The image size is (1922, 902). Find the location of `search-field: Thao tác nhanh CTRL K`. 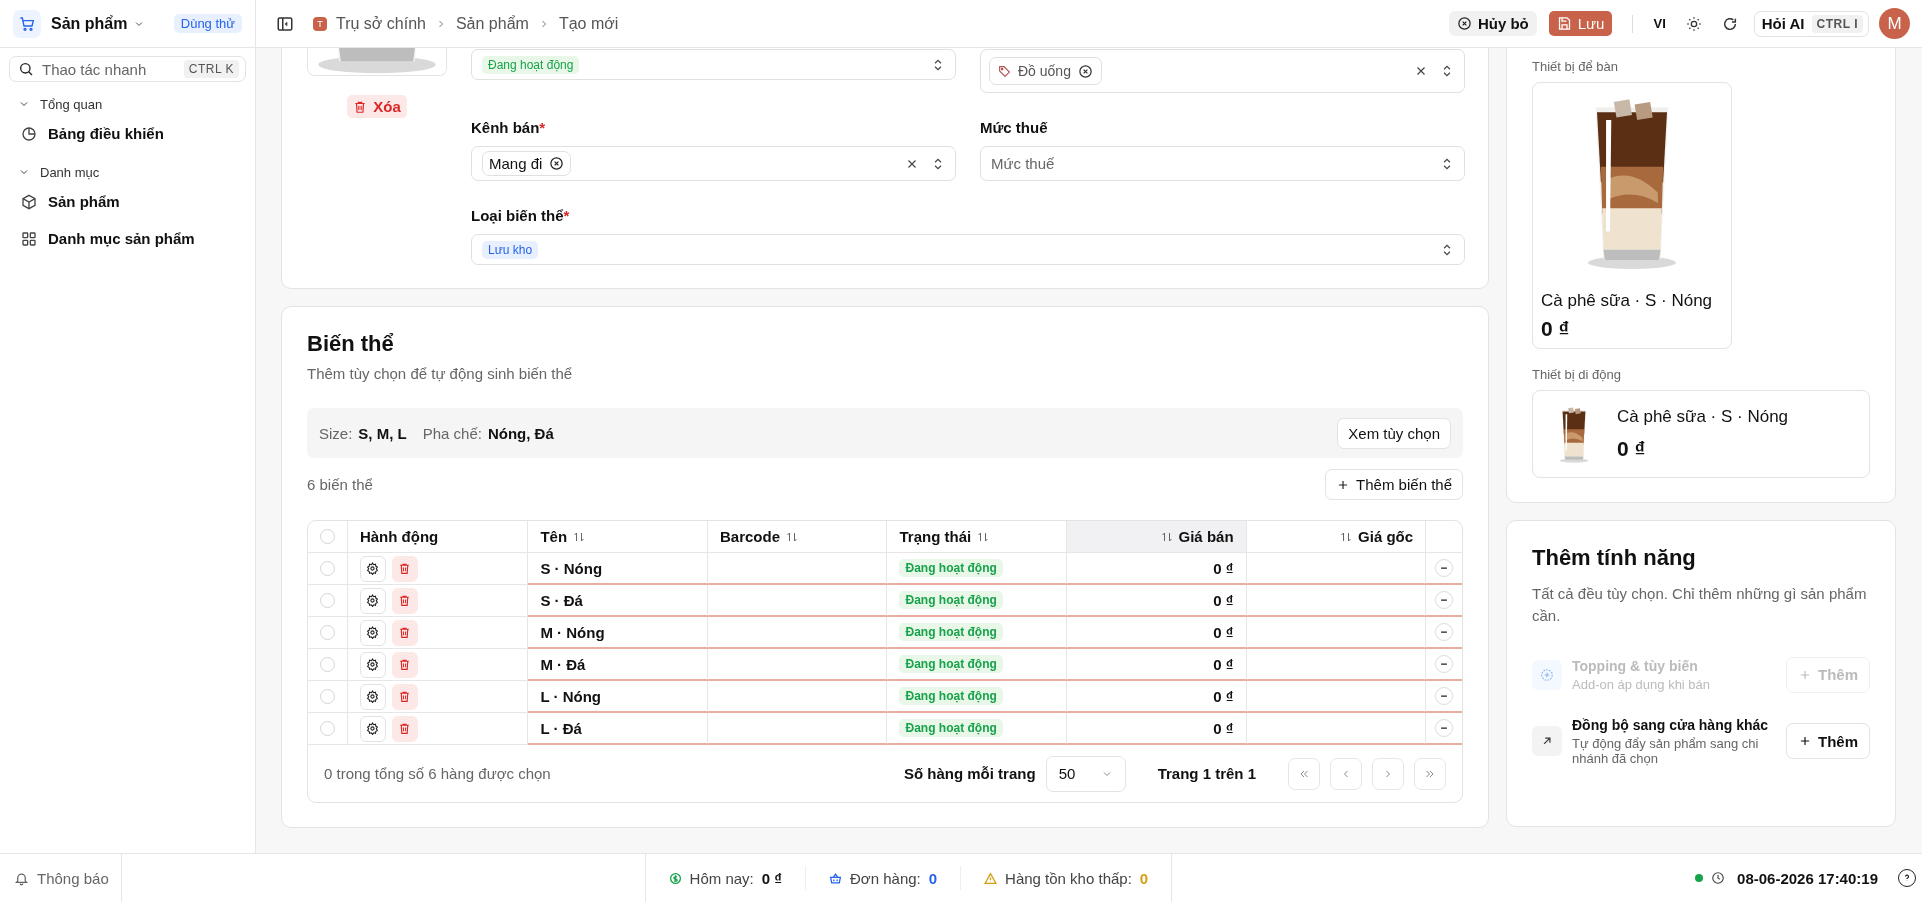

search-field: Thao tác nhanh CTRL K is located at coordinates (127, 69).